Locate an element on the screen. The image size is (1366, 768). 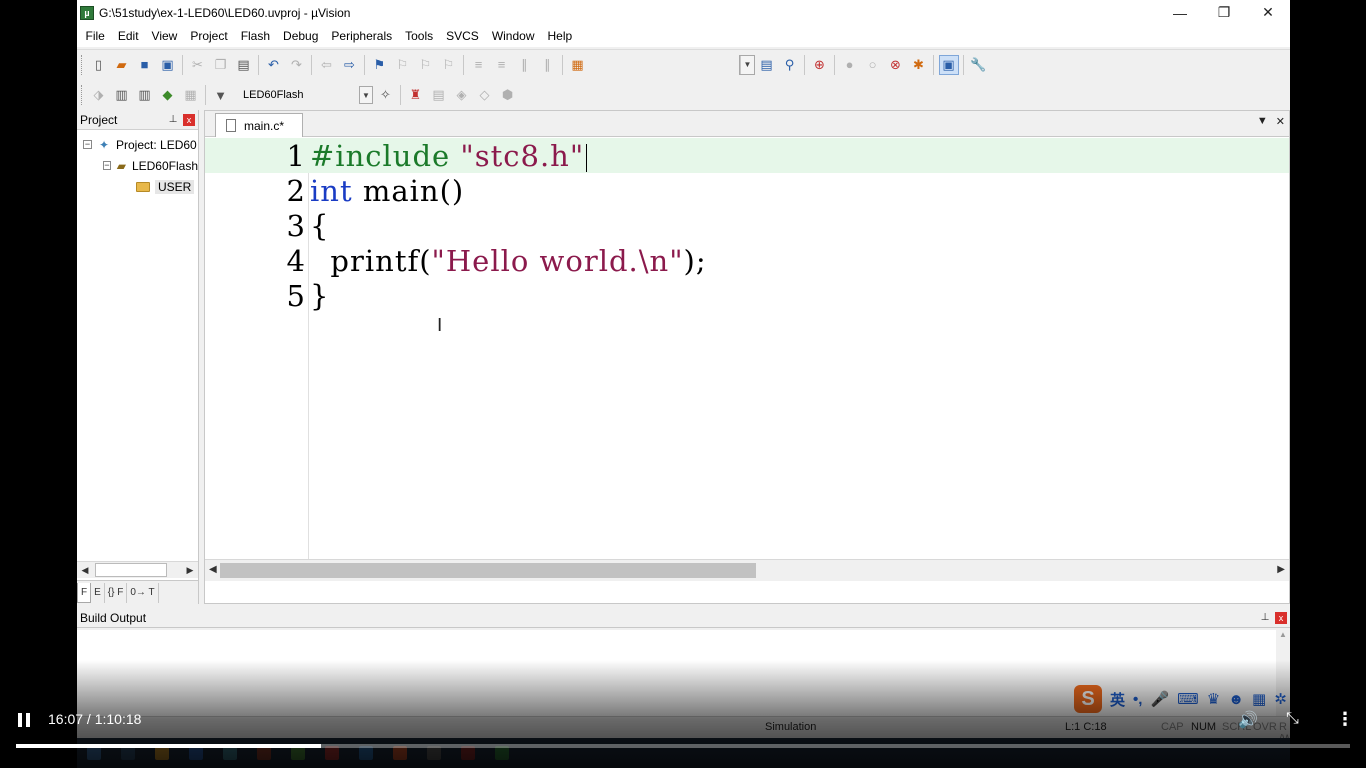
tab-templates: 0→ T is located at coordinates (143, 592).